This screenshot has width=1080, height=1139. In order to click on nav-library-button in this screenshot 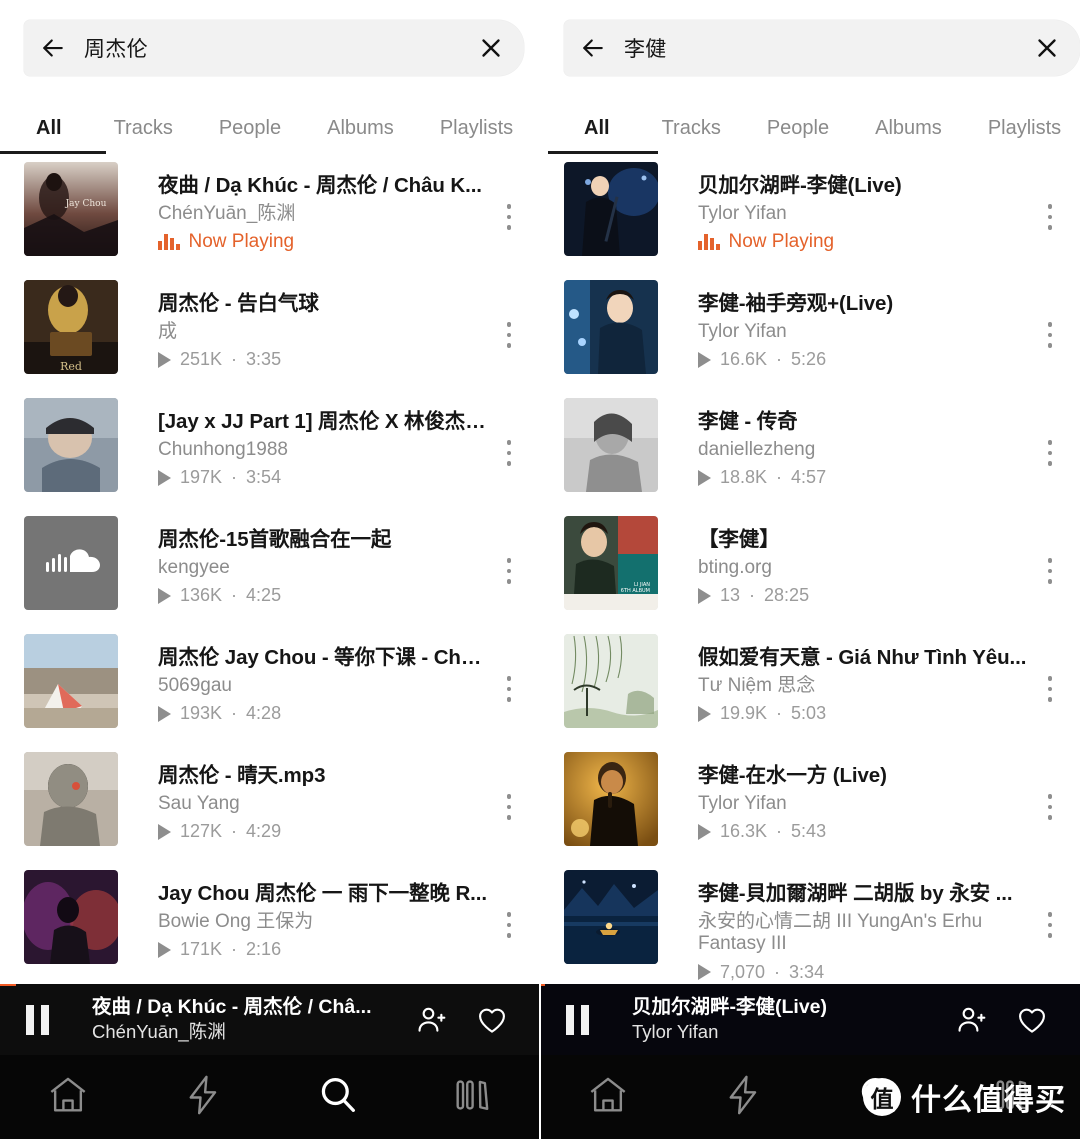, I will do `click(473, 1097)`.